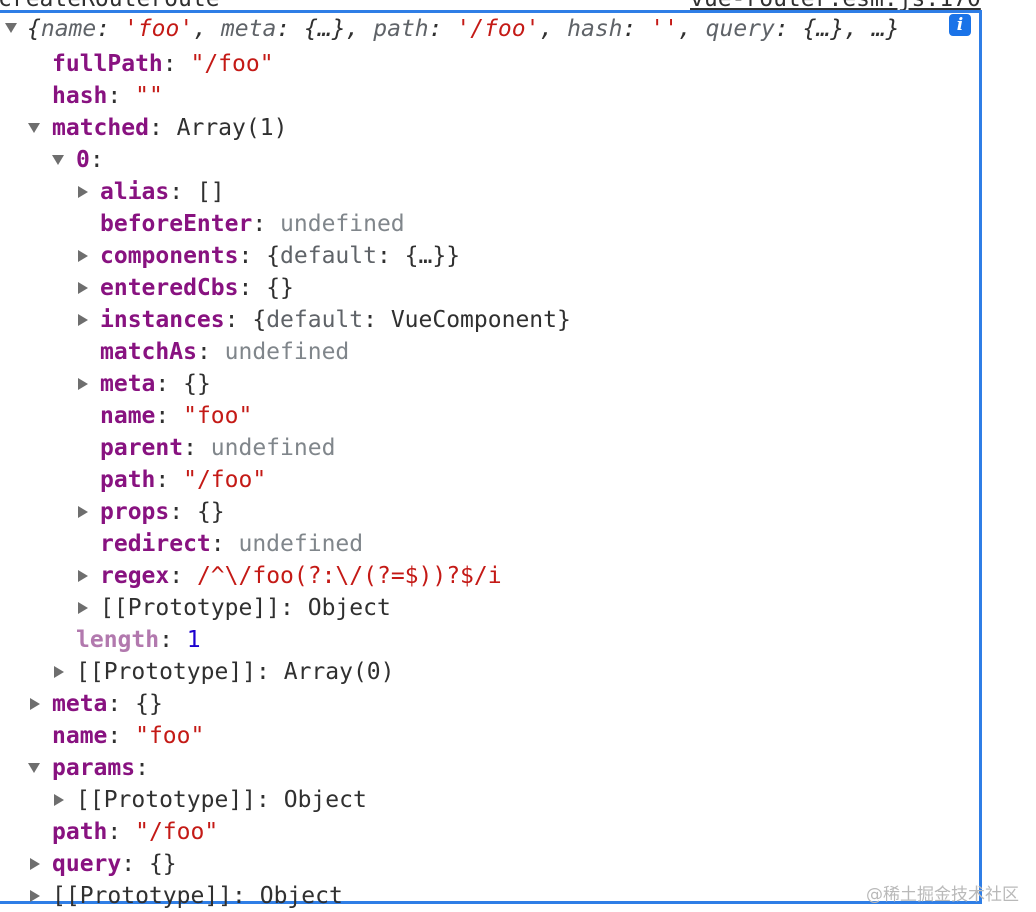 Image resolution: width=1036 pixels, height=912 pixels. What do you see at coordinates (87, 864) in the screenshot?
I see `property-key: query` at bounding box center [87, 864].